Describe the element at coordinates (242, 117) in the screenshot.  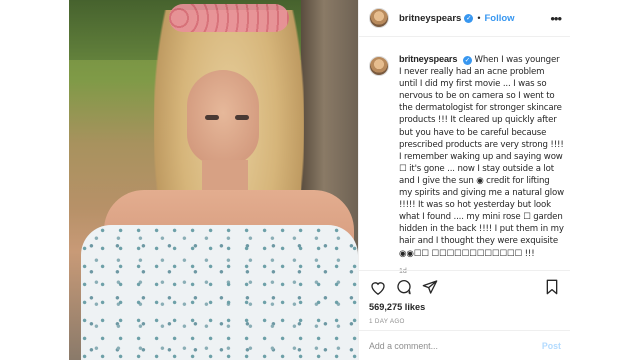
I see `photo-right-eye` at that location.